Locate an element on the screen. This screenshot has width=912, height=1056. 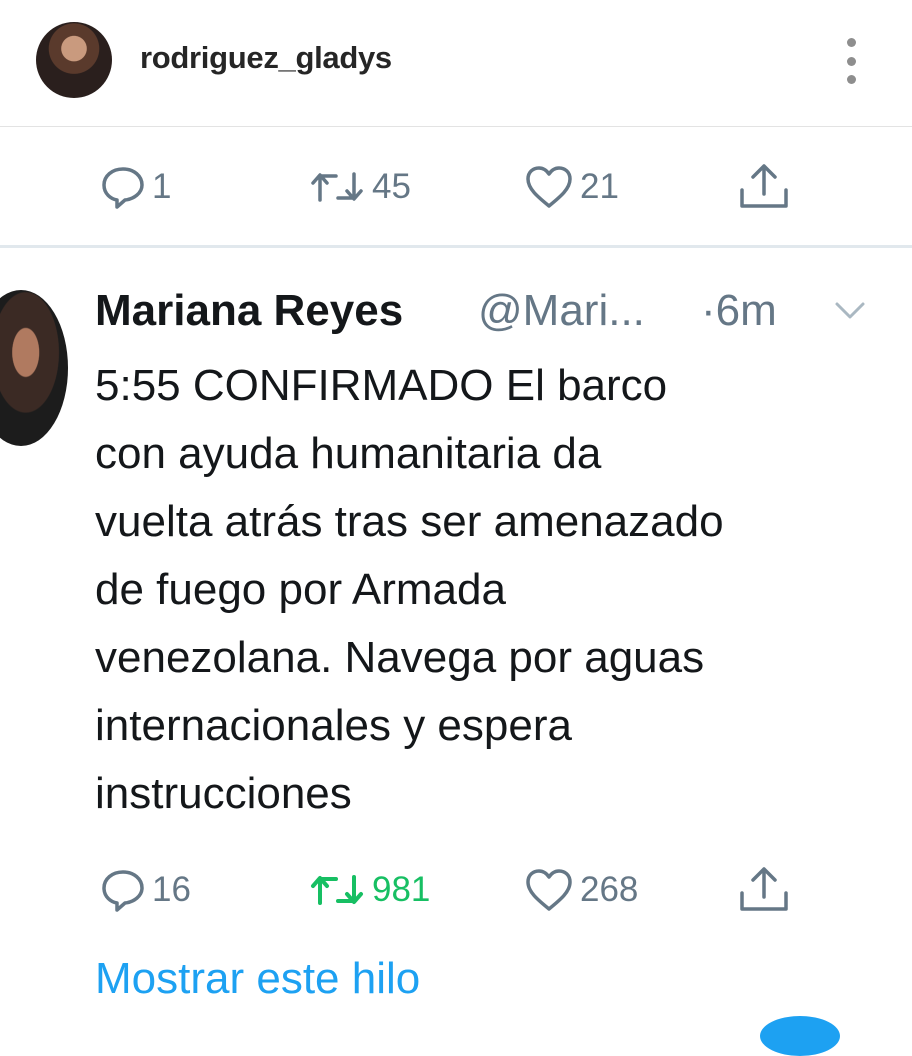
tweet-header: Mariana Reyes @Mari... ·6m is located at coordinates (495, 314).